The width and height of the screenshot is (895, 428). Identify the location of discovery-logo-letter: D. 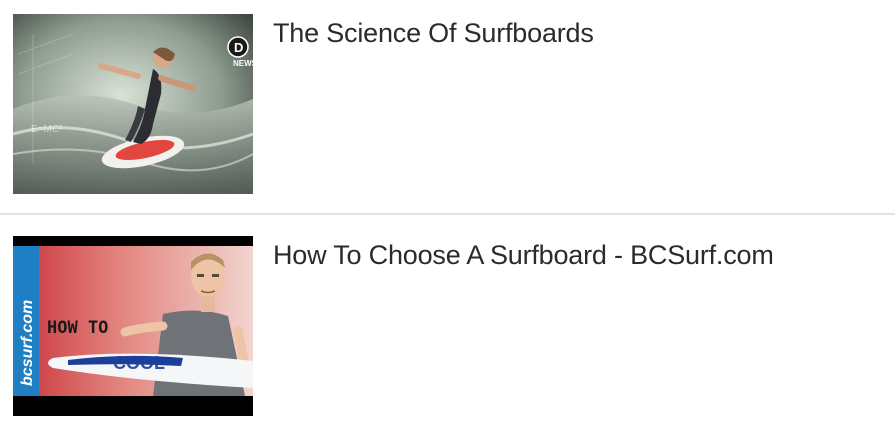
(238, 47).